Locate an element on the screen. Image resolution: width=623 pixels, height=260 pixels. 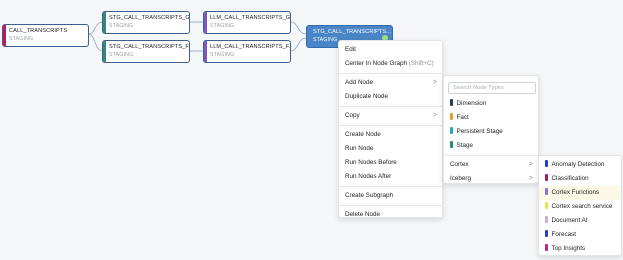
edge-llm-f-to-stg is located at coordinates (298, 44).